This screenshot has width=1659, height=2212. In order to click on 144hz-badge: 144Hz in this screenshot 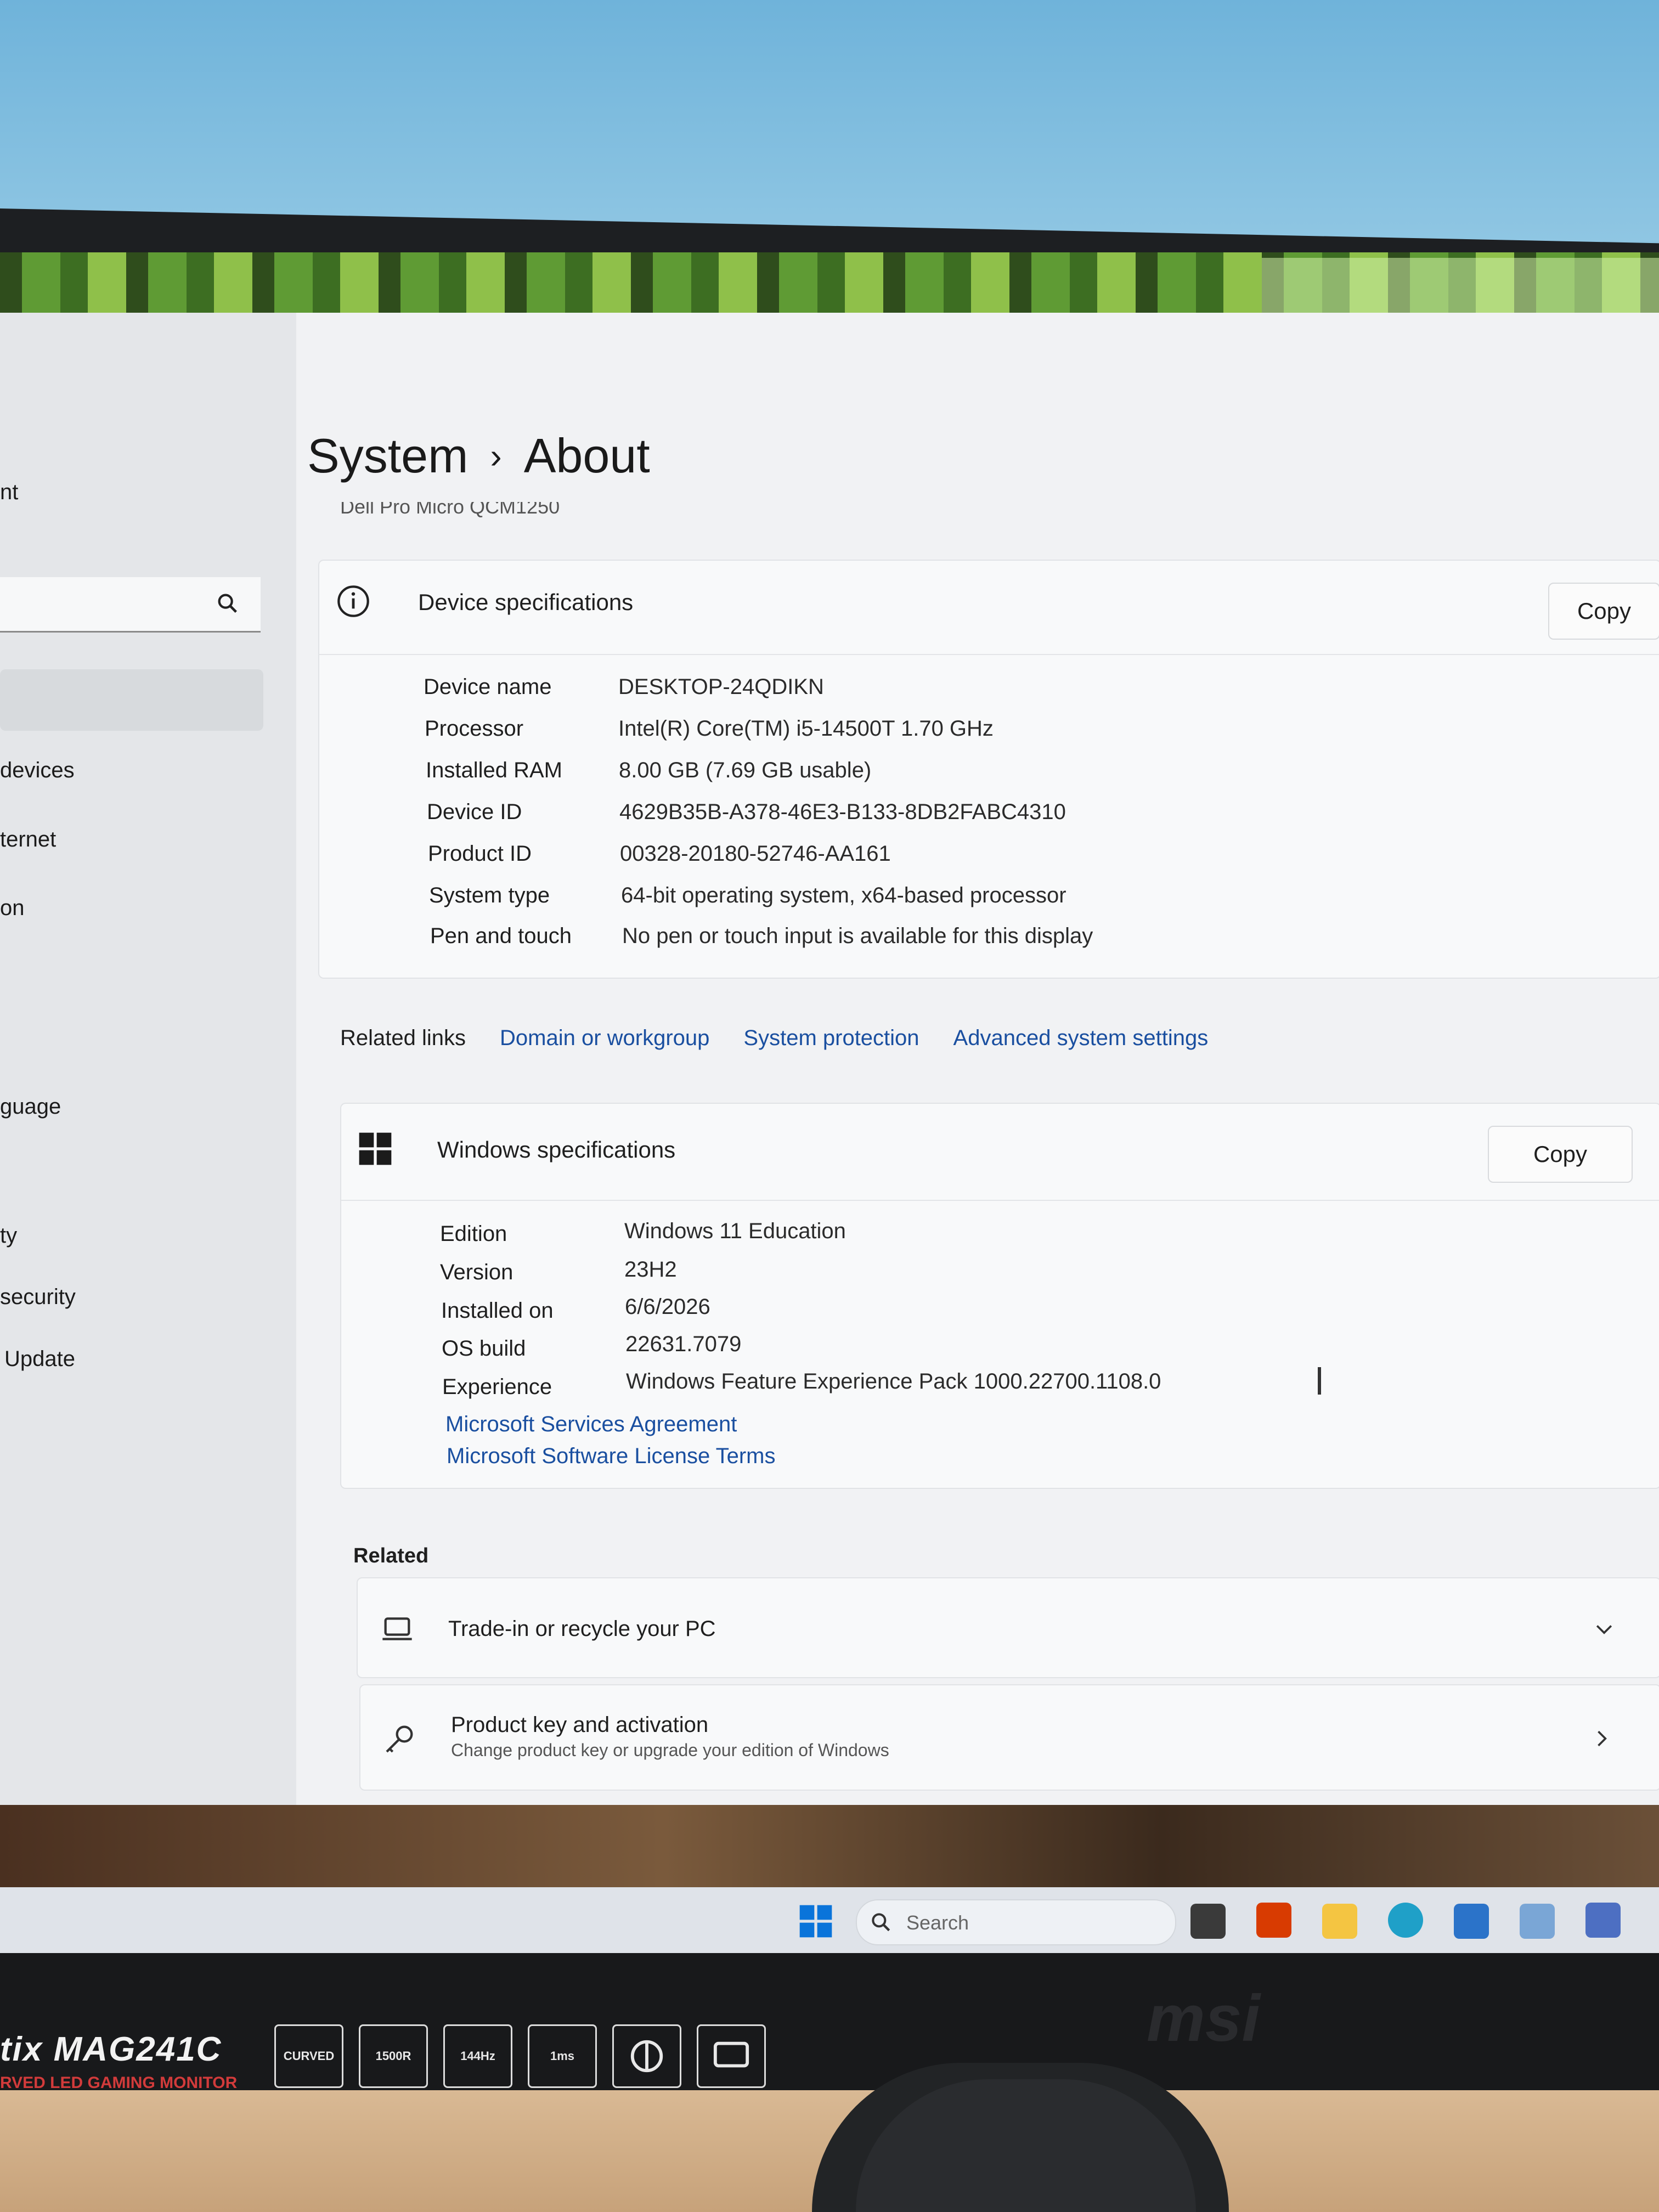, I will do `click(478, 2056)`.